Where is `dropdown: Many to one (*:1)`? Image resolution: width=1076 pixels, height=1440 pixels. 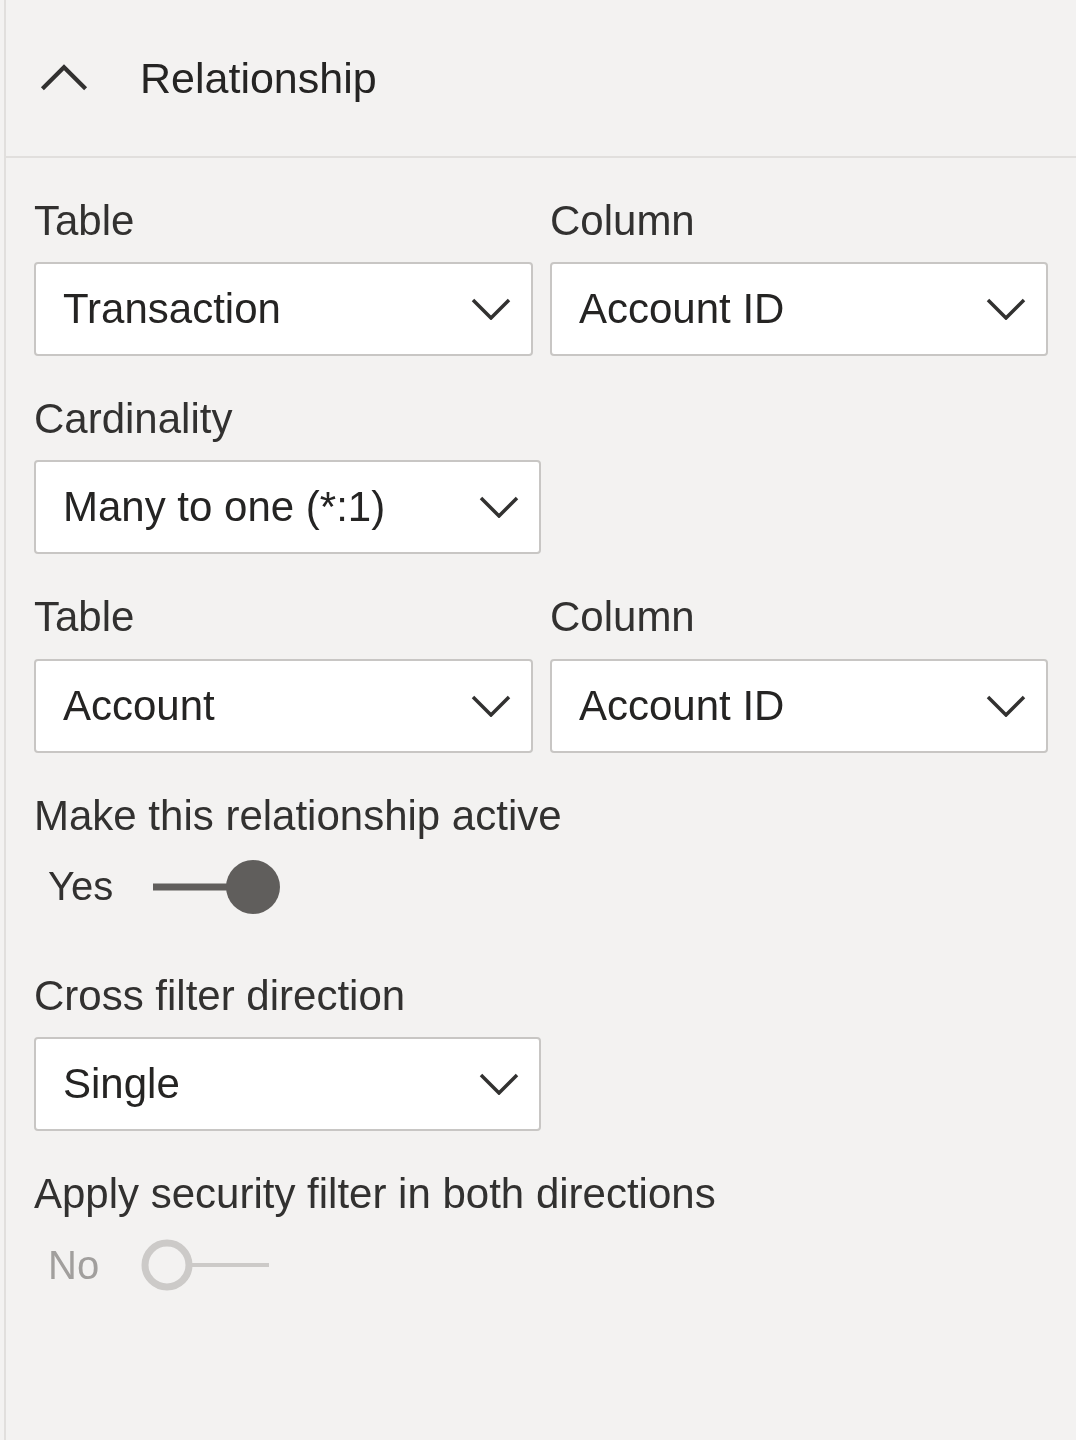
dropdown: Many to one (*:1) is located at coordinates (287, 507).